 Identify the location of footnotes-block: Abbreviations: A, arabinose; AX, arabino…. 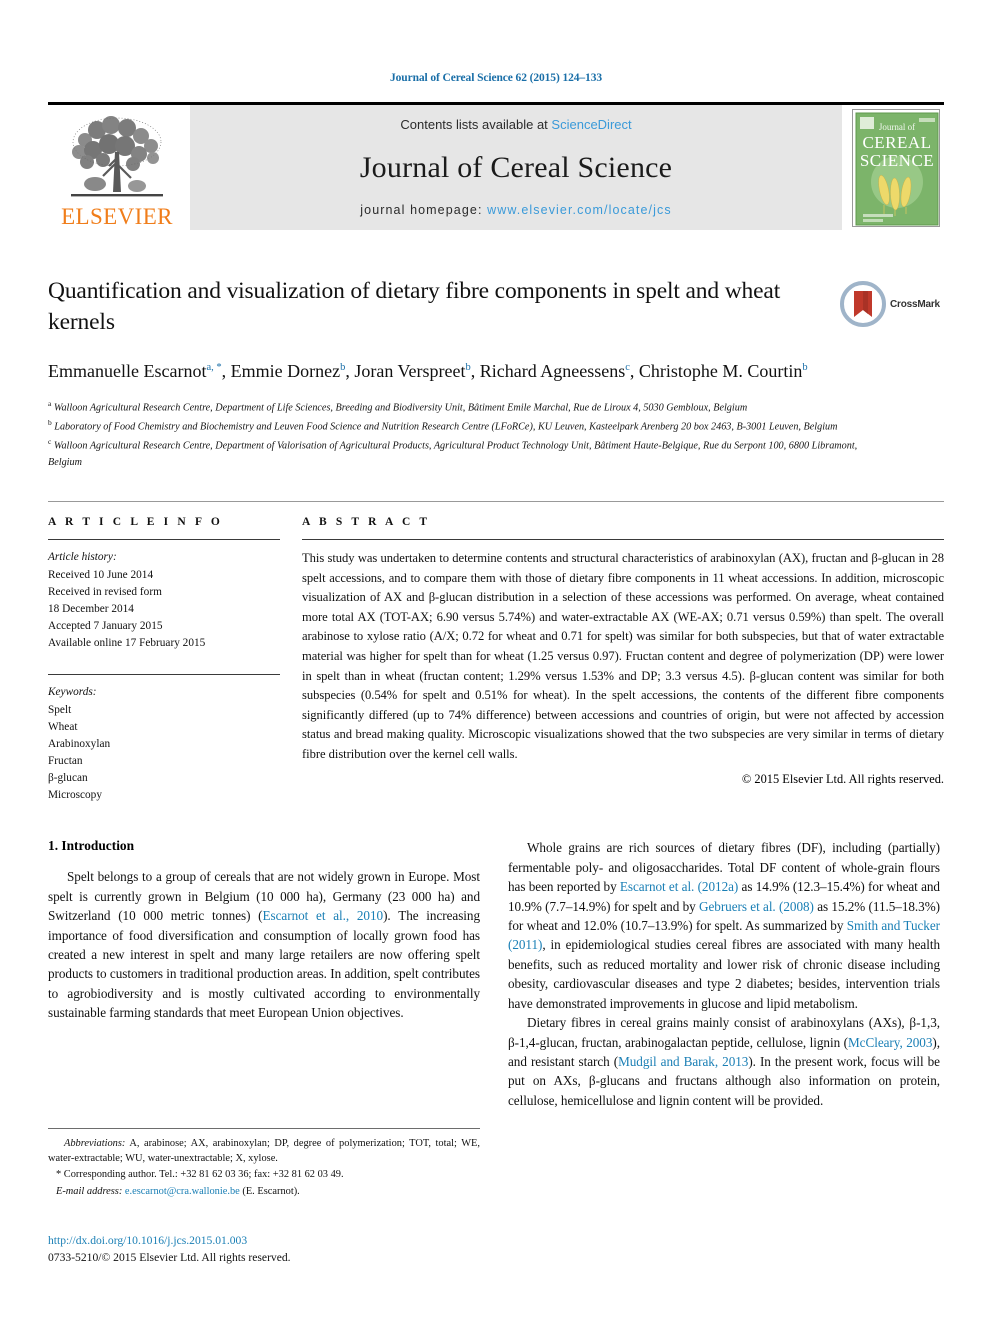
(264, 1163).